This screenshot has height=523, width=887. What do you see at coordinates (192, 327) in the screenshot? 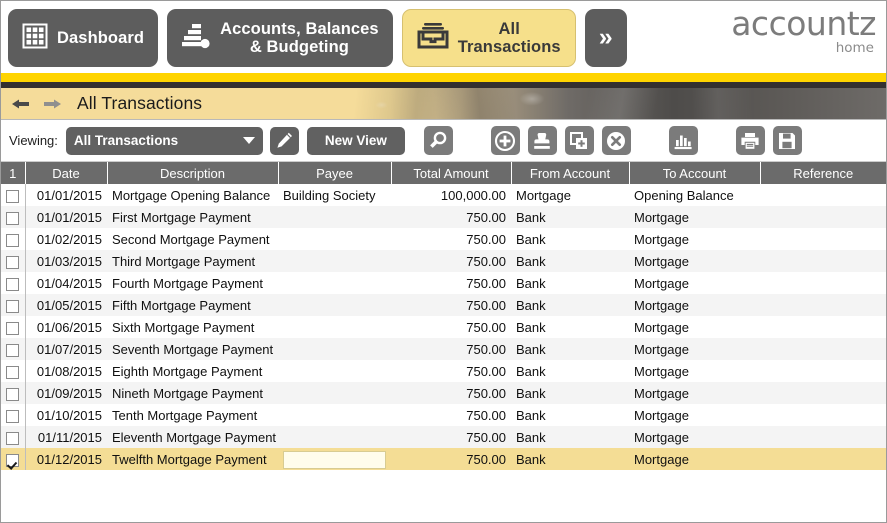
I see `row-description-cell: Sixth Mortgage Payment` at bounding box center [192, 327].